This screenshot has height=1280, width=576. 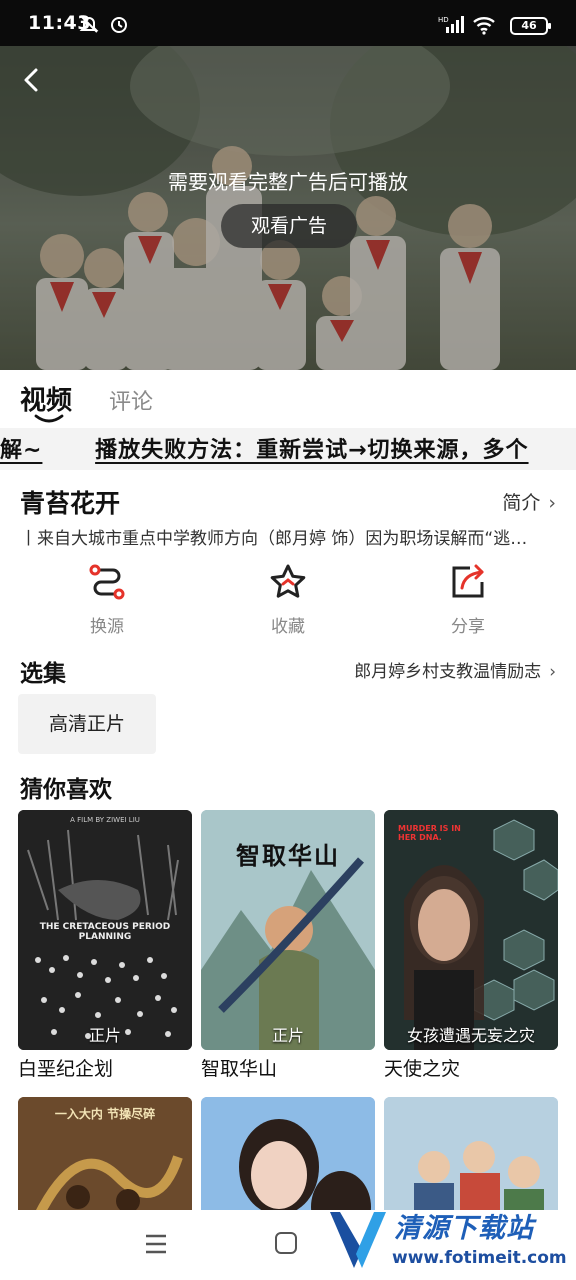 I want to click on share-label: 分享, so click(x=468, y=627).